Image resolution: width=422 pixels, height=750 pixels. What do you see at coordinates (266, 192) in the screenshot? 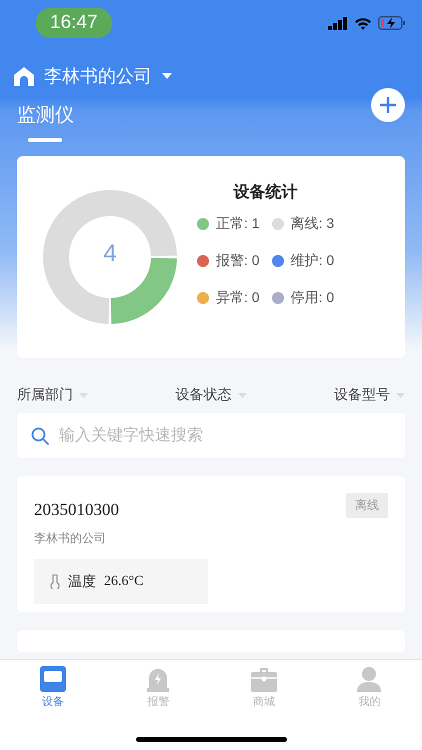
I see `stats-title: 设备统计` at bounding box center [266, 192].